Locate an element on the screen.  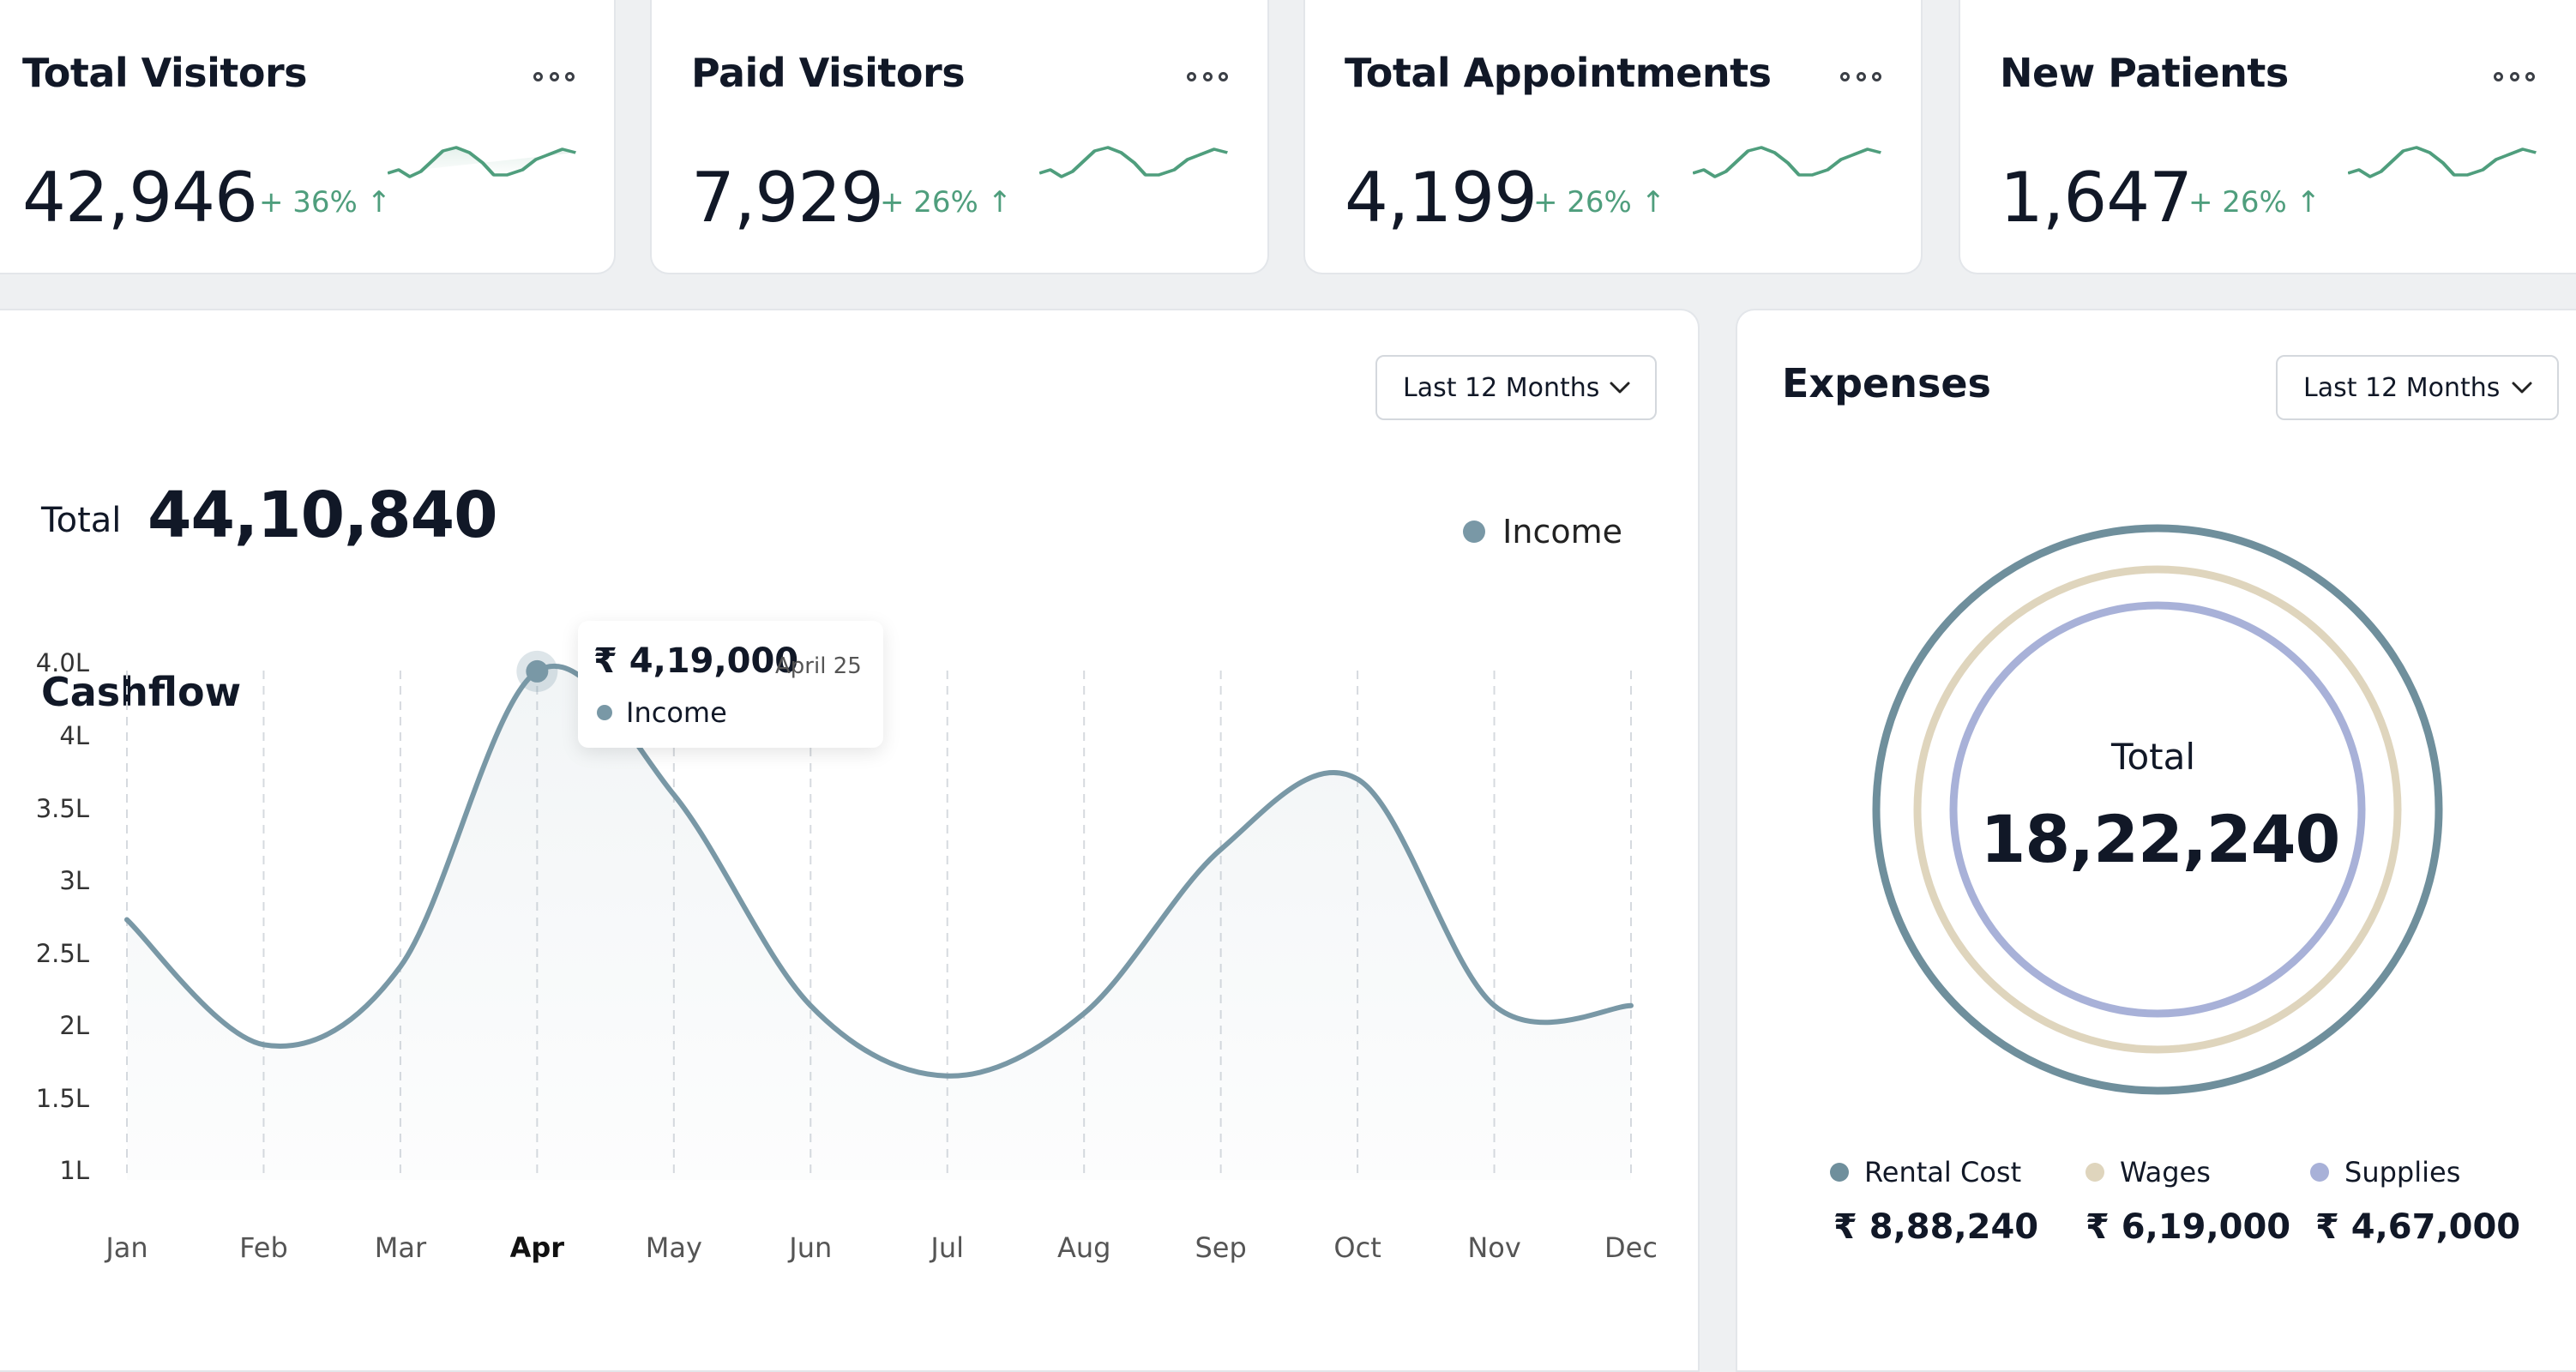
y-tick-label: 1L is located at coordinates (74, 1171).